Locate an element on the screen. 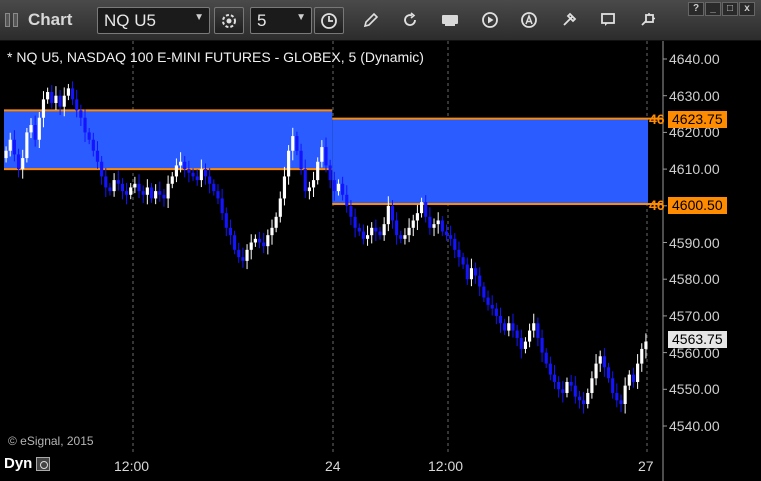  alert-icon is located at coordinates (529, 20).